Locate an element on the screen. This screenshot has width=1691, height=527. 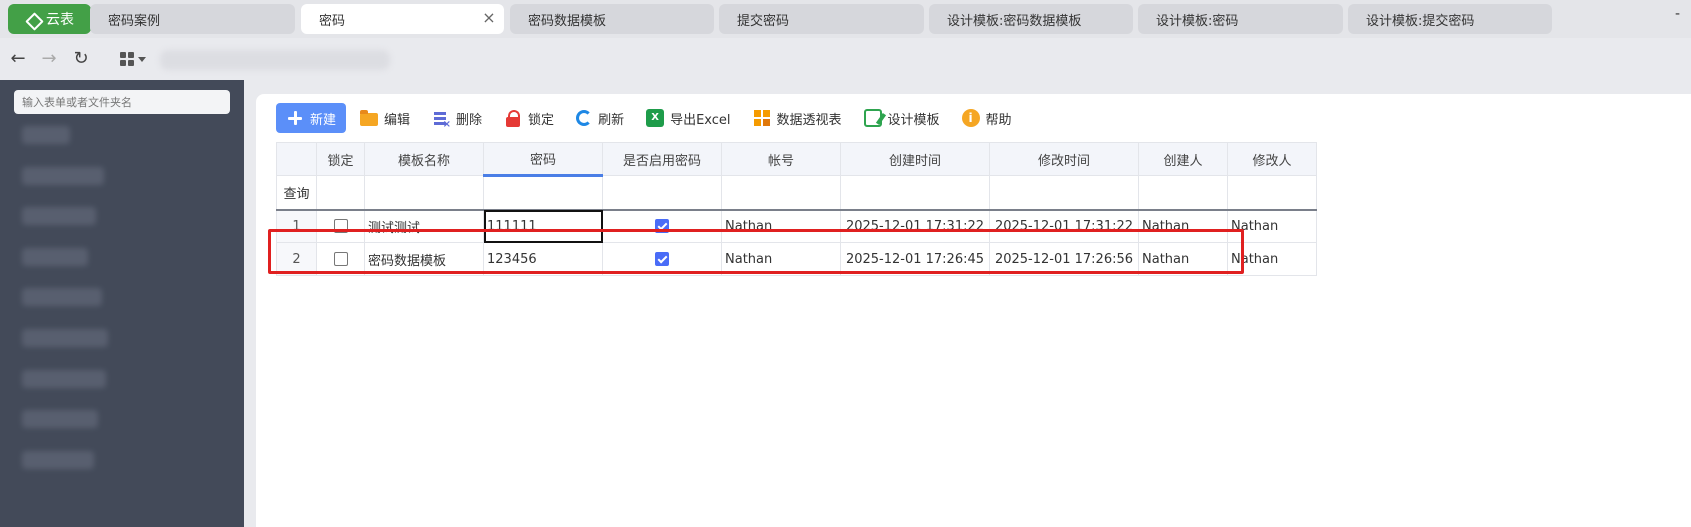
column-header-password-enabled: 是否启用密码 is located at coordinates (662, 159).